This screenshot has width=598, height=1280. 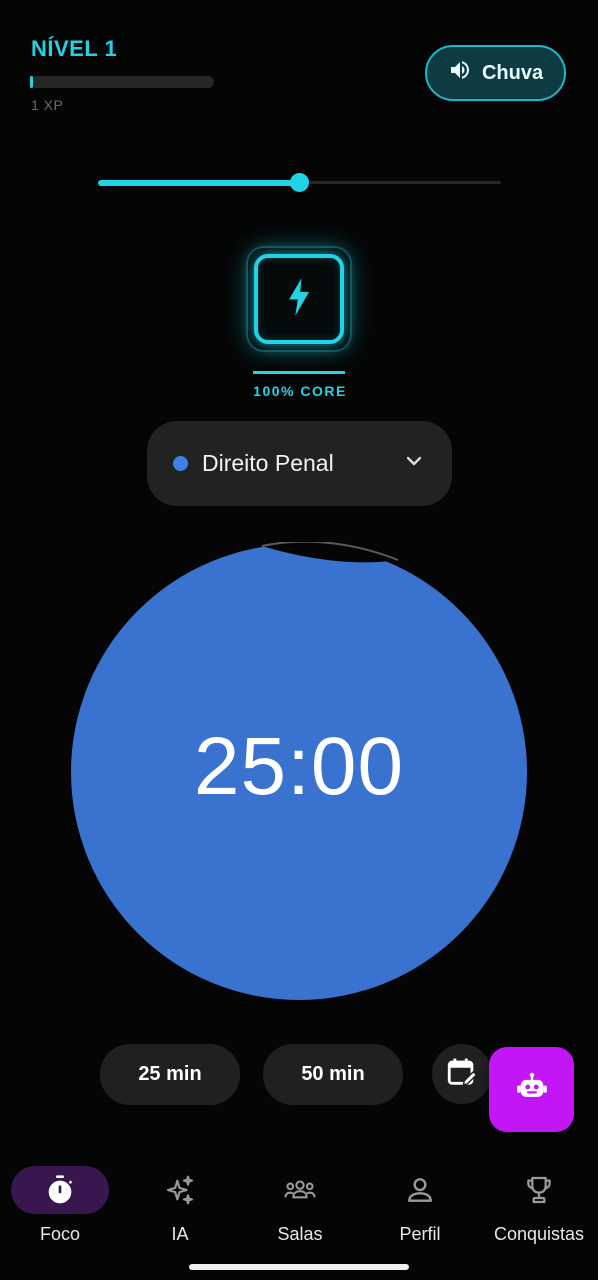 I want to click on group-icon, so click(x=299, y=1190).